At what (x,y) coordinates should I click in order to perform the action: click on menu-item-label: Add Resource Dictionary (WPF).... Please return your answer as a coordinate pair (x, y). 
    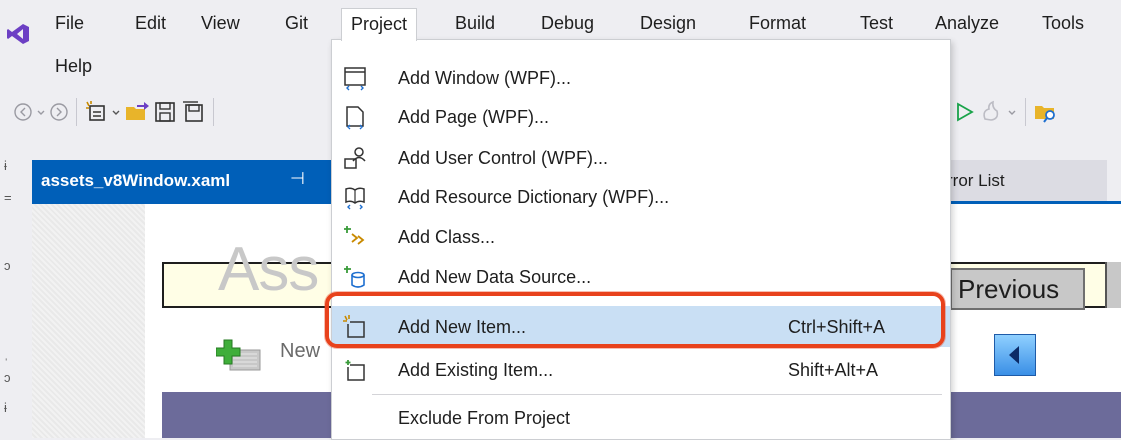
    Looking at the image, I should click on (534, 197).